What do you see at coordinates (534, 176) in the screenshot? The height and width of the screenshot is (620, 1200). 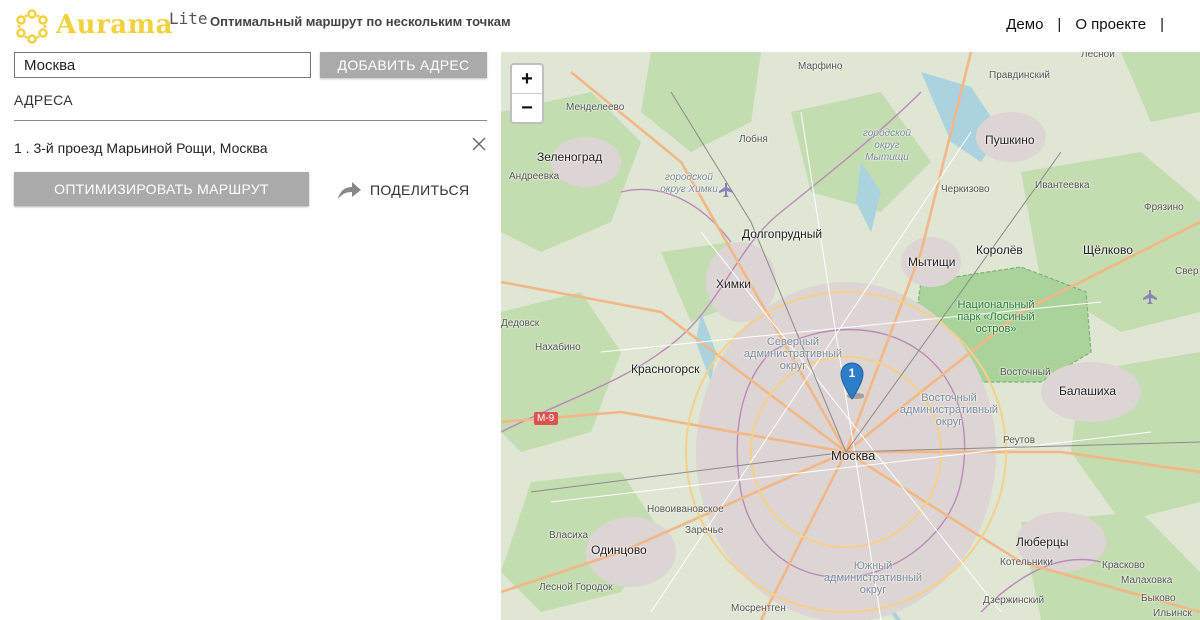 I see `map-label: Андреевка` at bounding box center [534, 176].